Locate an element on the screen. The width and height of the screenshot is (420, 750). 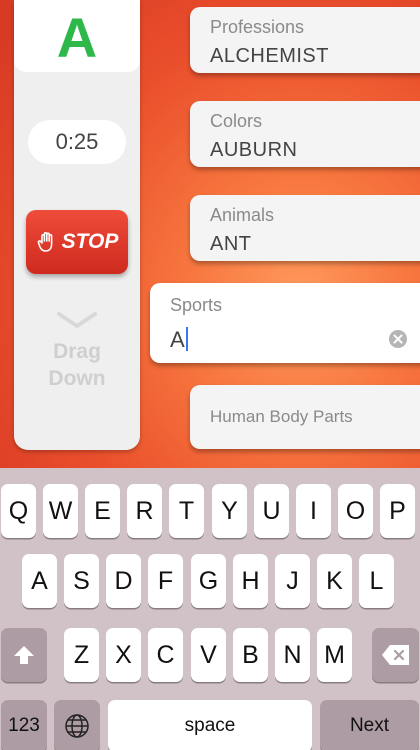
sports-answer-input: A is located at coordinates (179, 340).